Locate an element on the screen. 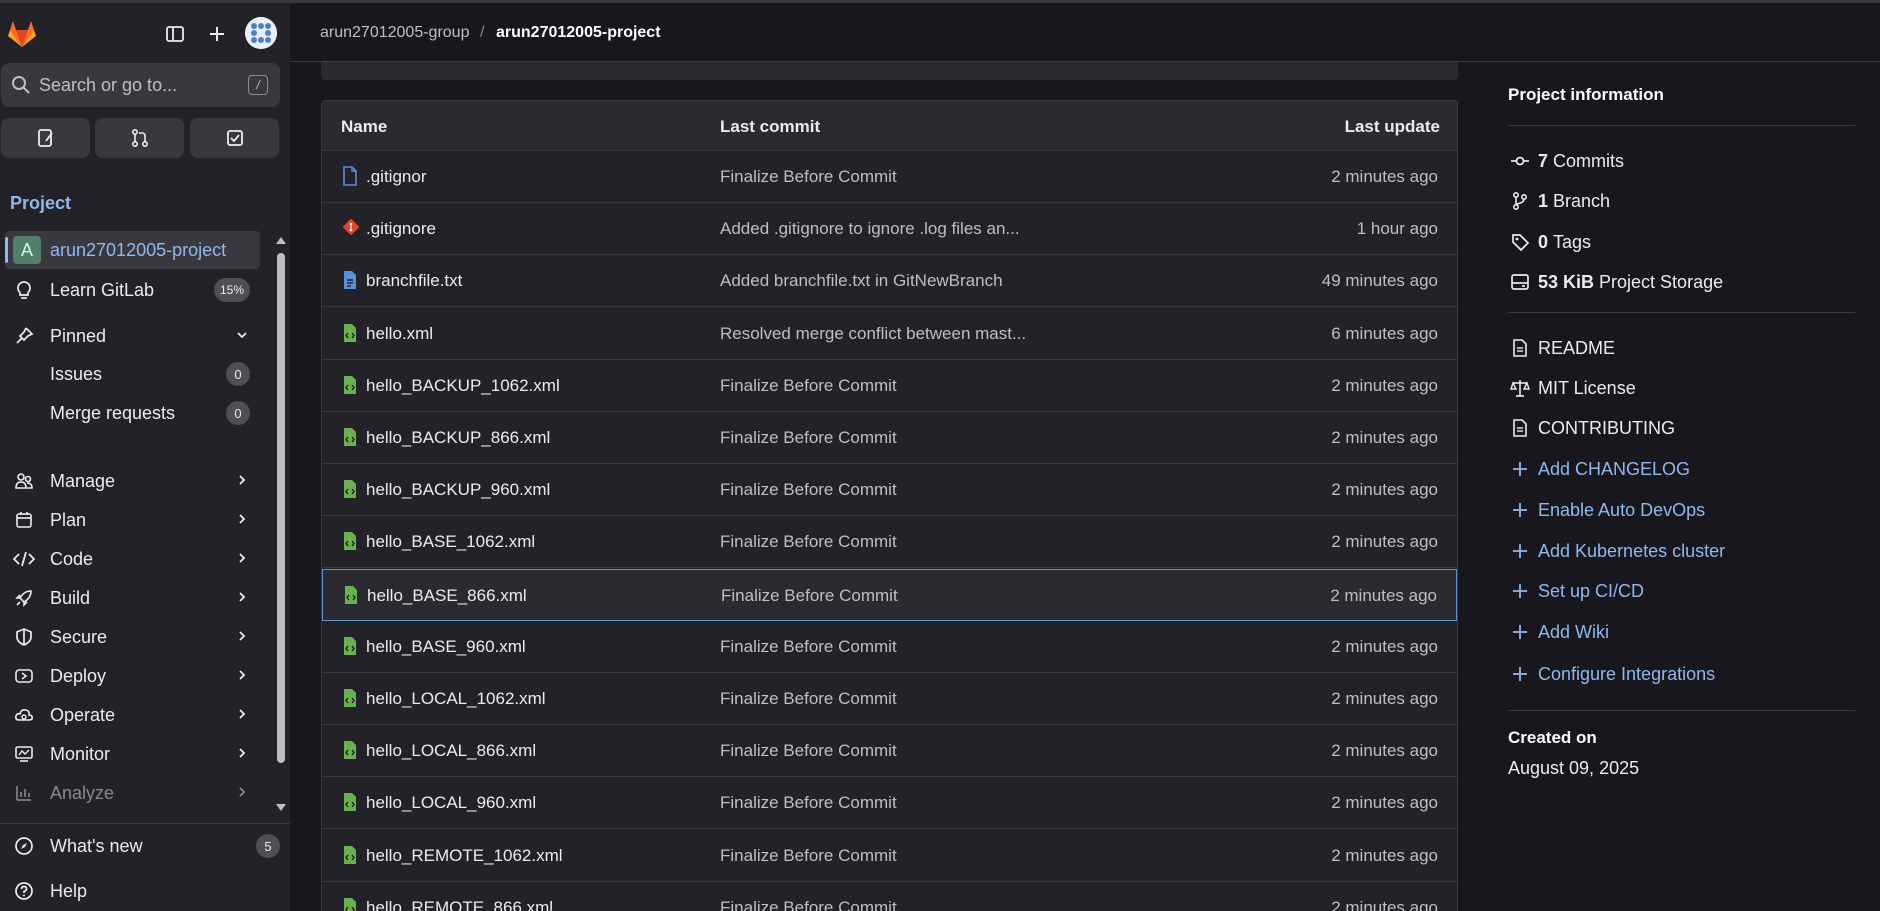 Image resolution: width=1880 pixels, height=911 pixels. sidebar-item-label: Analyze is located at coordinates (82, 792).